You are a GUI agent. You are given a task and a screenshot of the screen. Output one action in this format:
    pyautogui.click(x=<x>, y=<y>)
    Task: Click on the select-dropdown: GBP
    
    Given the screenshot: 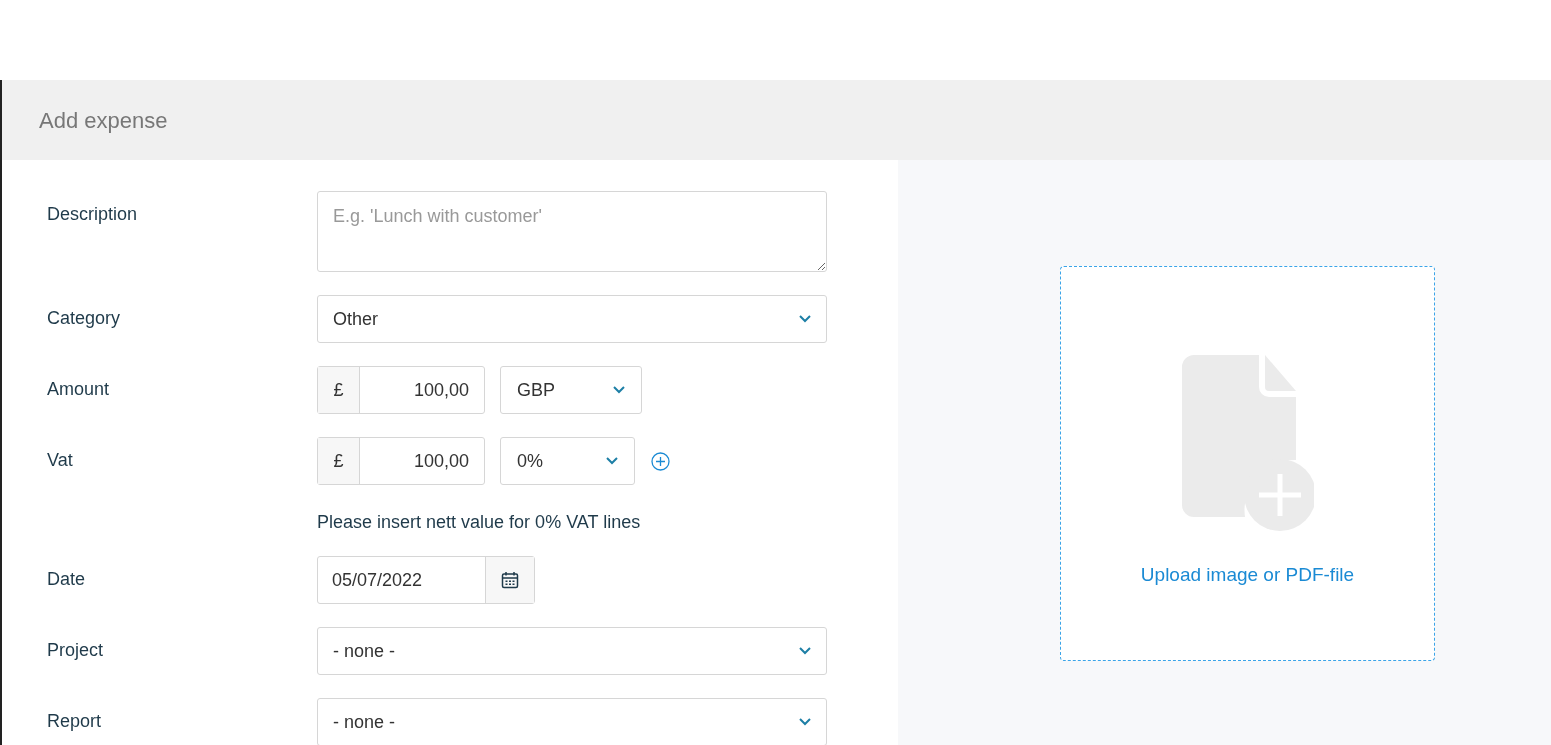 What is the action you would take?
    pyautogui.click(x=571, y=390)
    